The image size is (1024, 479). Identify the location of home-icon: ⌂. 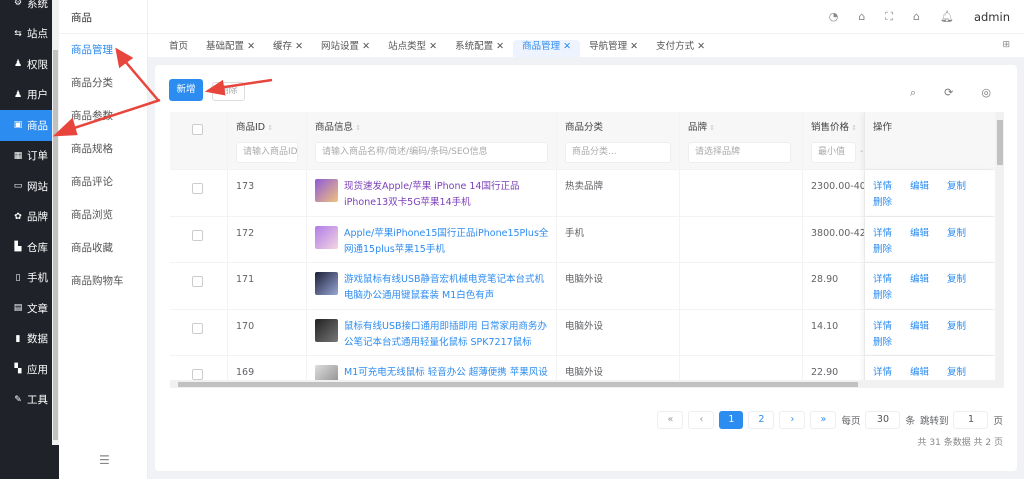
(916, 16).